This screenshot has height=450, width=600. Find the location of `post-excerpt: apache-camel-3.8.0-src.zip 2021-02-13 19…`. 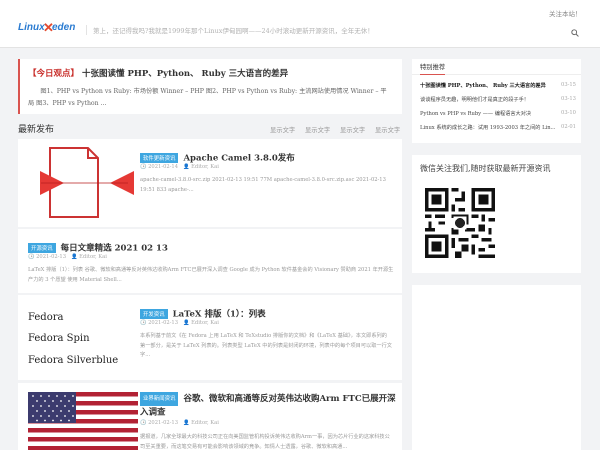

post-excerpt: apache-camel-3.8.0-src.zip 2021-02-13 19… is located at coordinates (263, 185).